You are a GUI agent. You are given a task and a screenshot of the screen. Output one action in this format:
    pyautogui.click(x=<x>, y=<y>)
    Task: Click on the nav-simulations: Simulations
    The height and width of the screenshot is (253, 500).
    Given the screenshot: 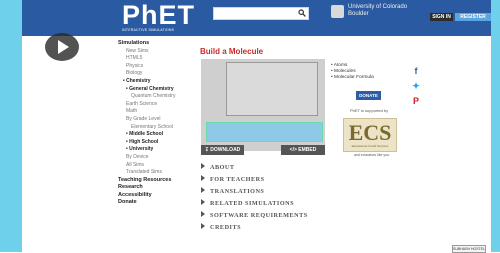 What is the action you would take?
    pyautogui.click(x=158, y=44)
    